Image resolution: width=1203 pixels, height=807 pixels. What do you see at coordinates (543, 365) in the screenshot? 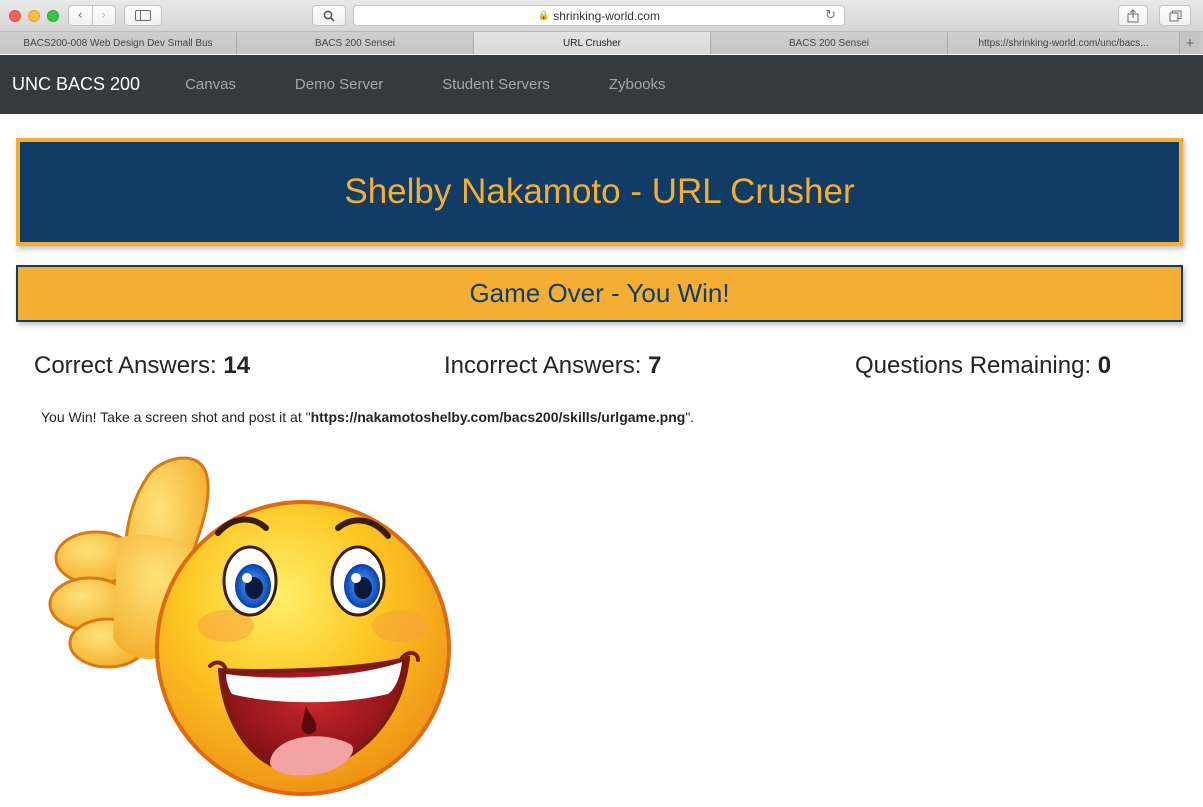
I see `score-label: Incorrect Answers:` at bounding box center [543, 365].